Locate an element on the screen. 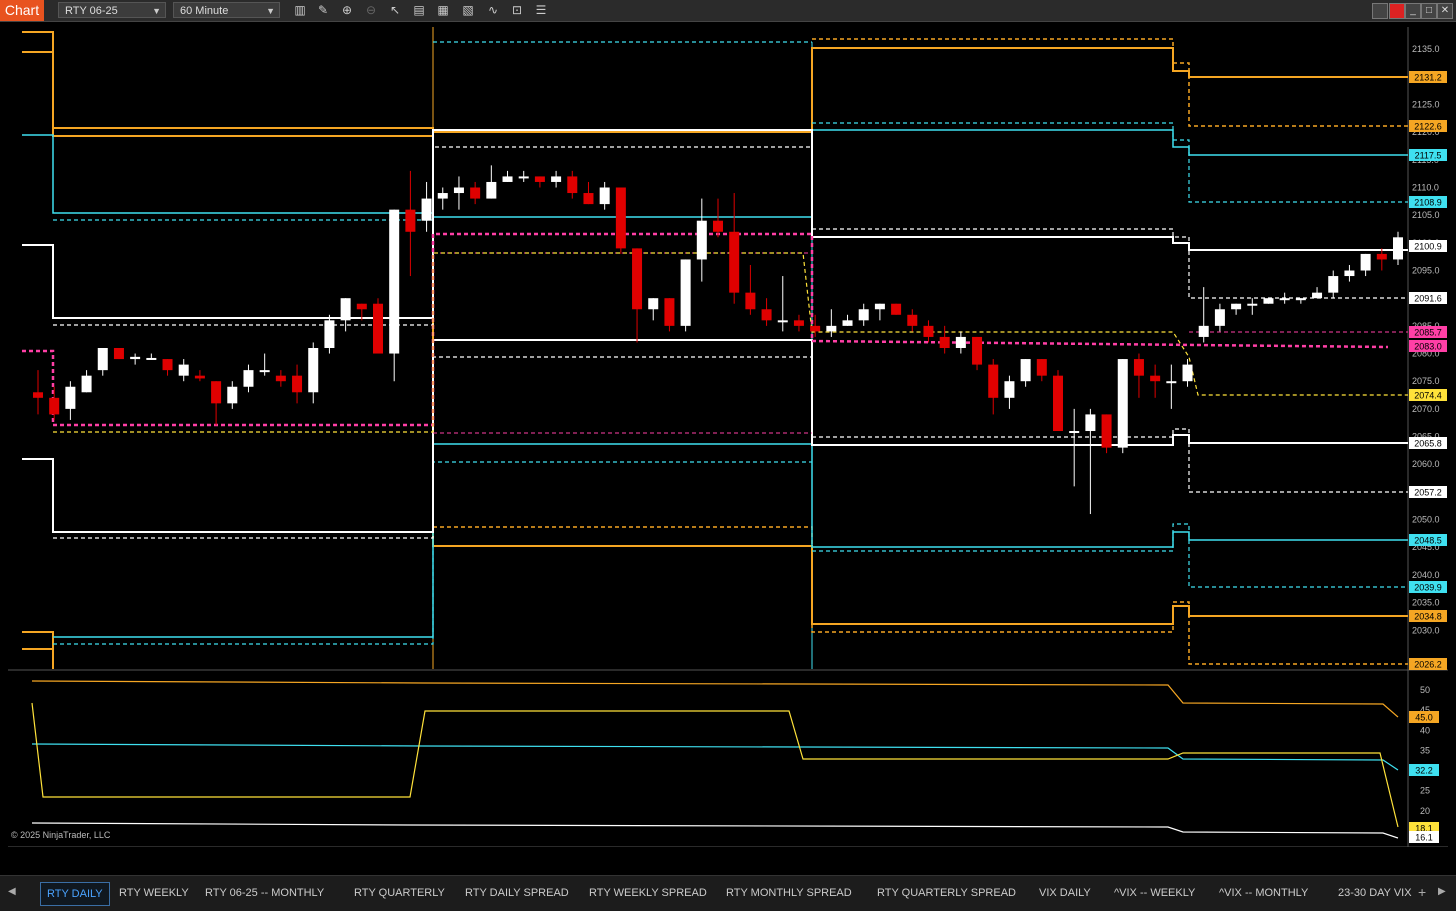 This screenshot has width=1456, height=911. price-tick-label: 2075.0 is located at coordinates (1426, 381).